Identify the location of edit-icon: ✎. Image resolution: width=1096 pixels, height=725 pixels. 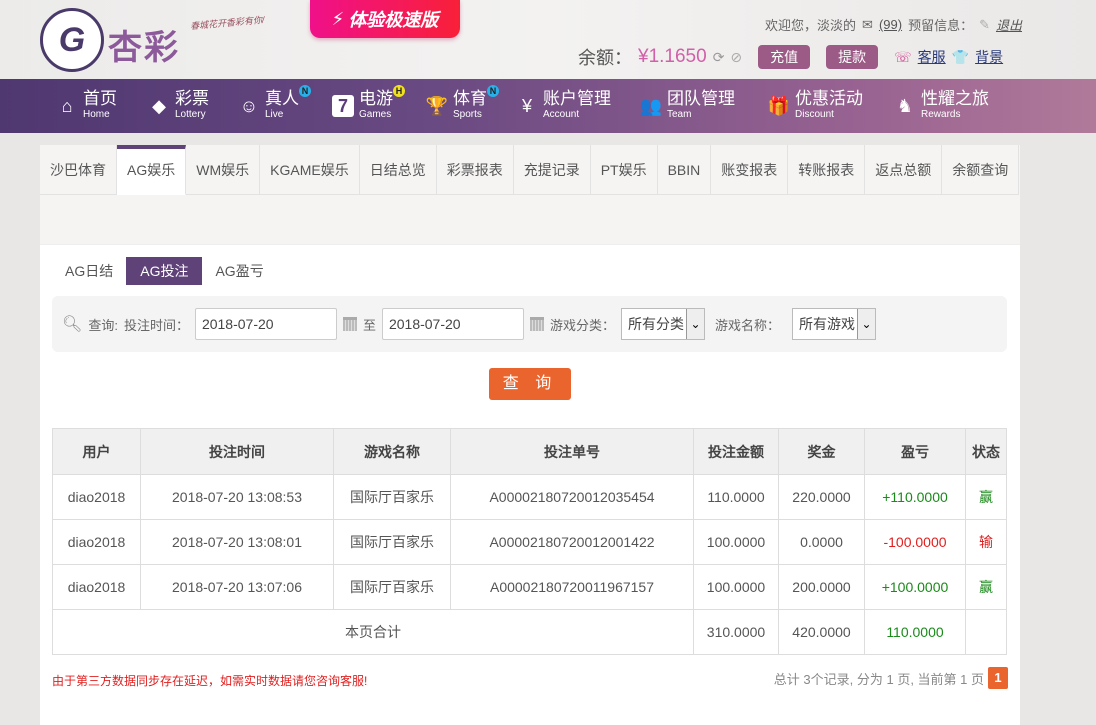
(984, 25).